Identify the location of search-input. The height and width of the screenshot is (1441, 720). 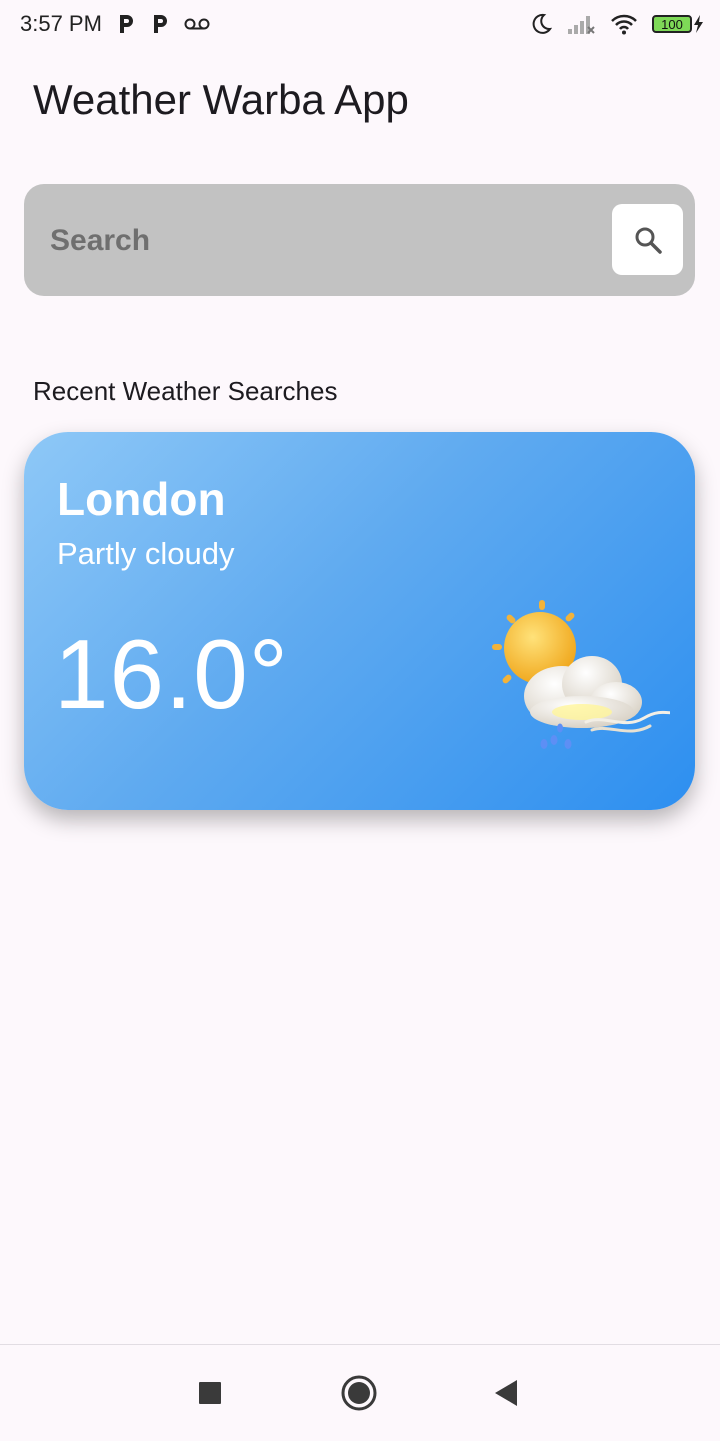
(300, 241).